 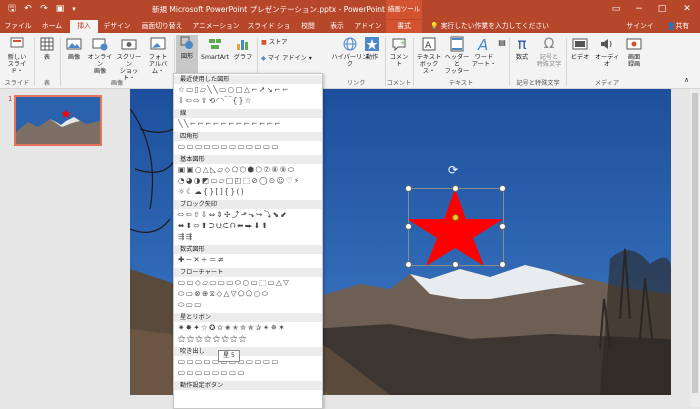 I want to click on wordart-icon: A, so click(x=482, y=44).